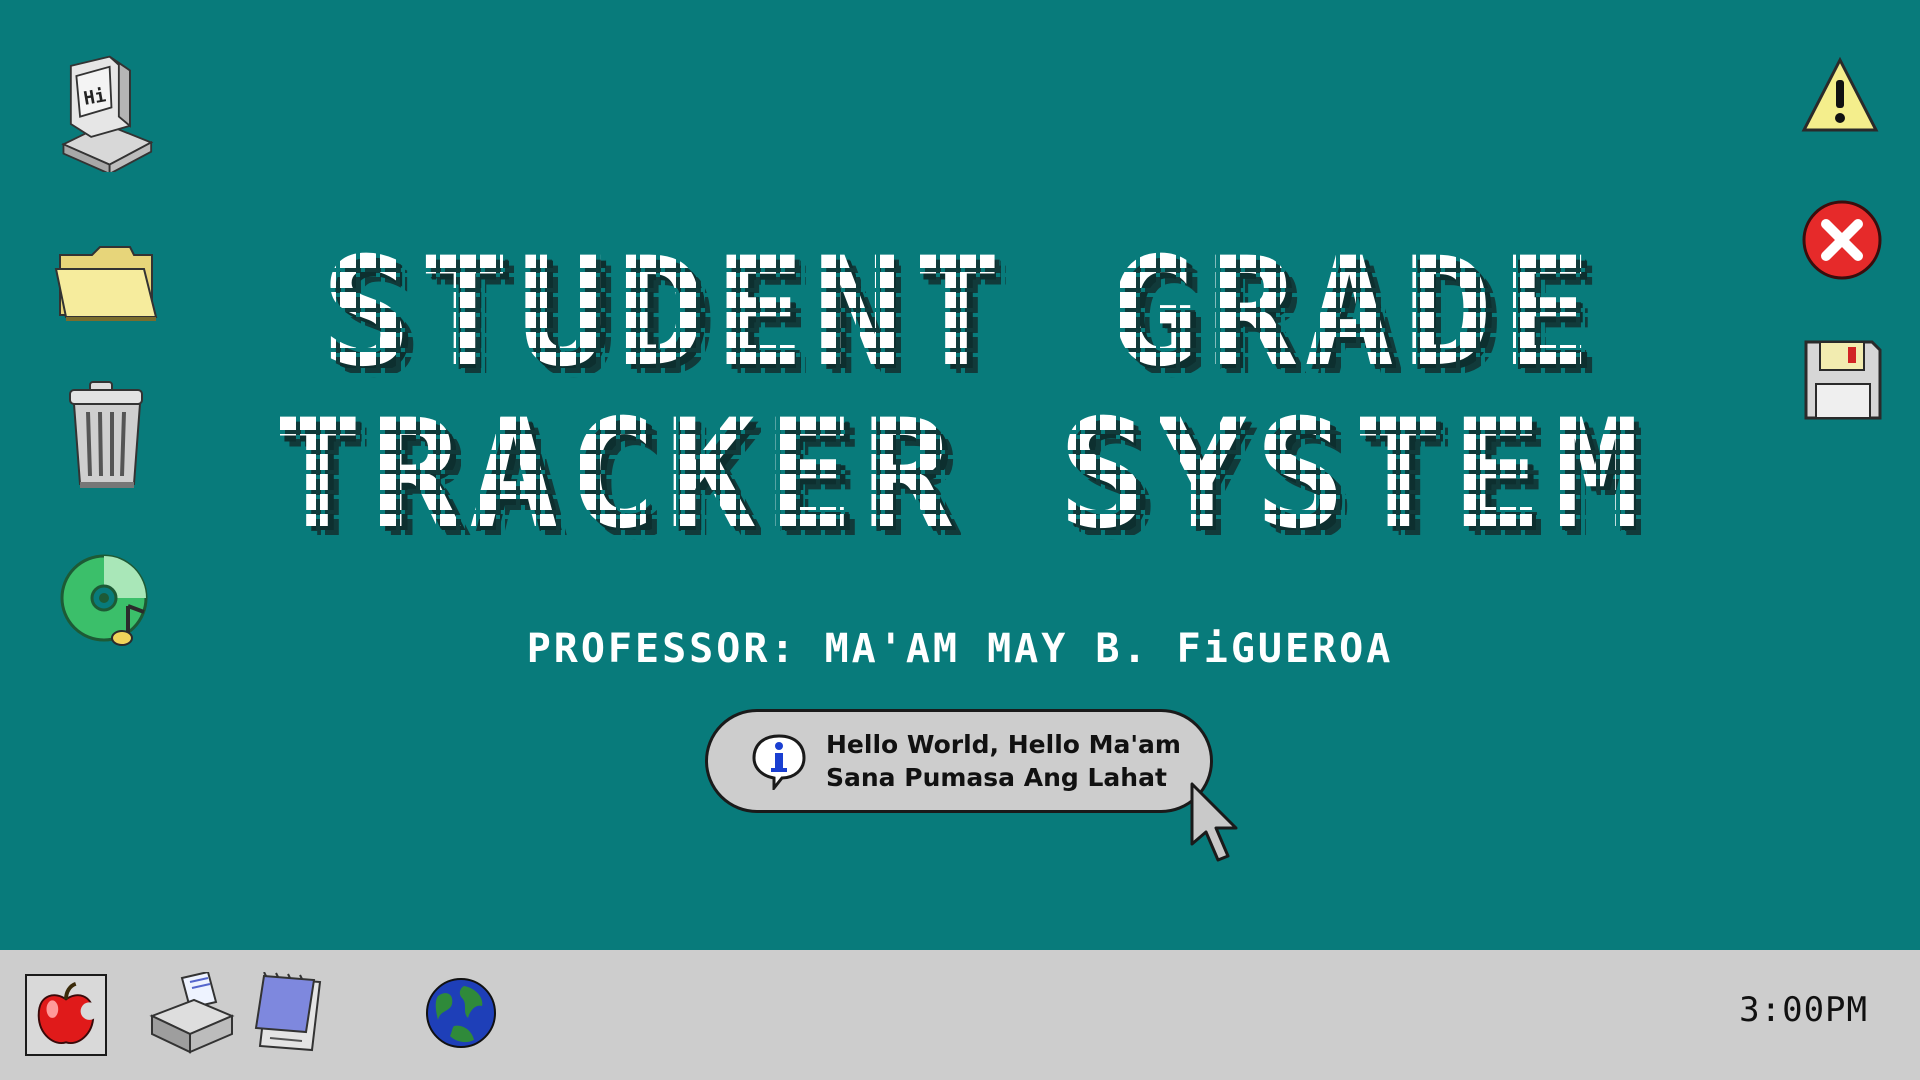  I want to click on globe-icon, so click(461, 1013).